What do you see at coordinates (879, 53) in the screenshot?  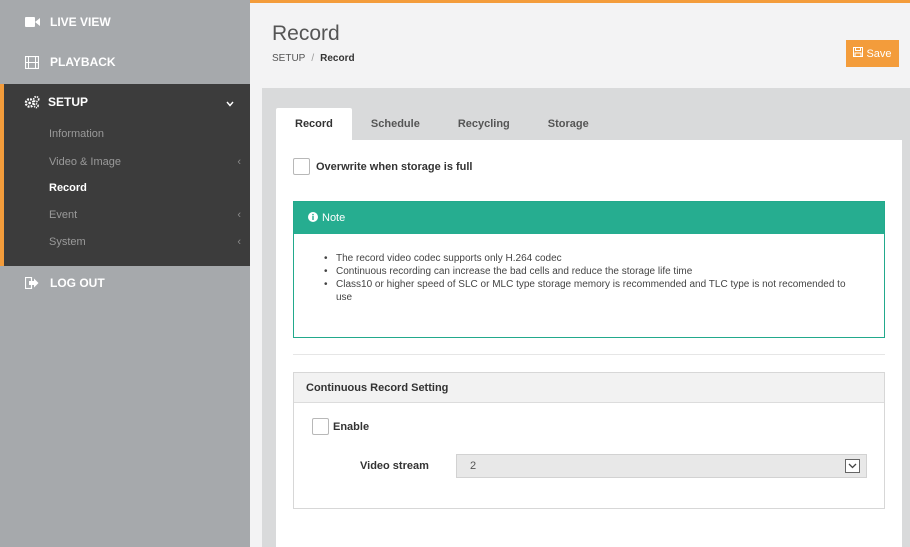 I see `save-button-label: Save` at bounding box center [879, 53].